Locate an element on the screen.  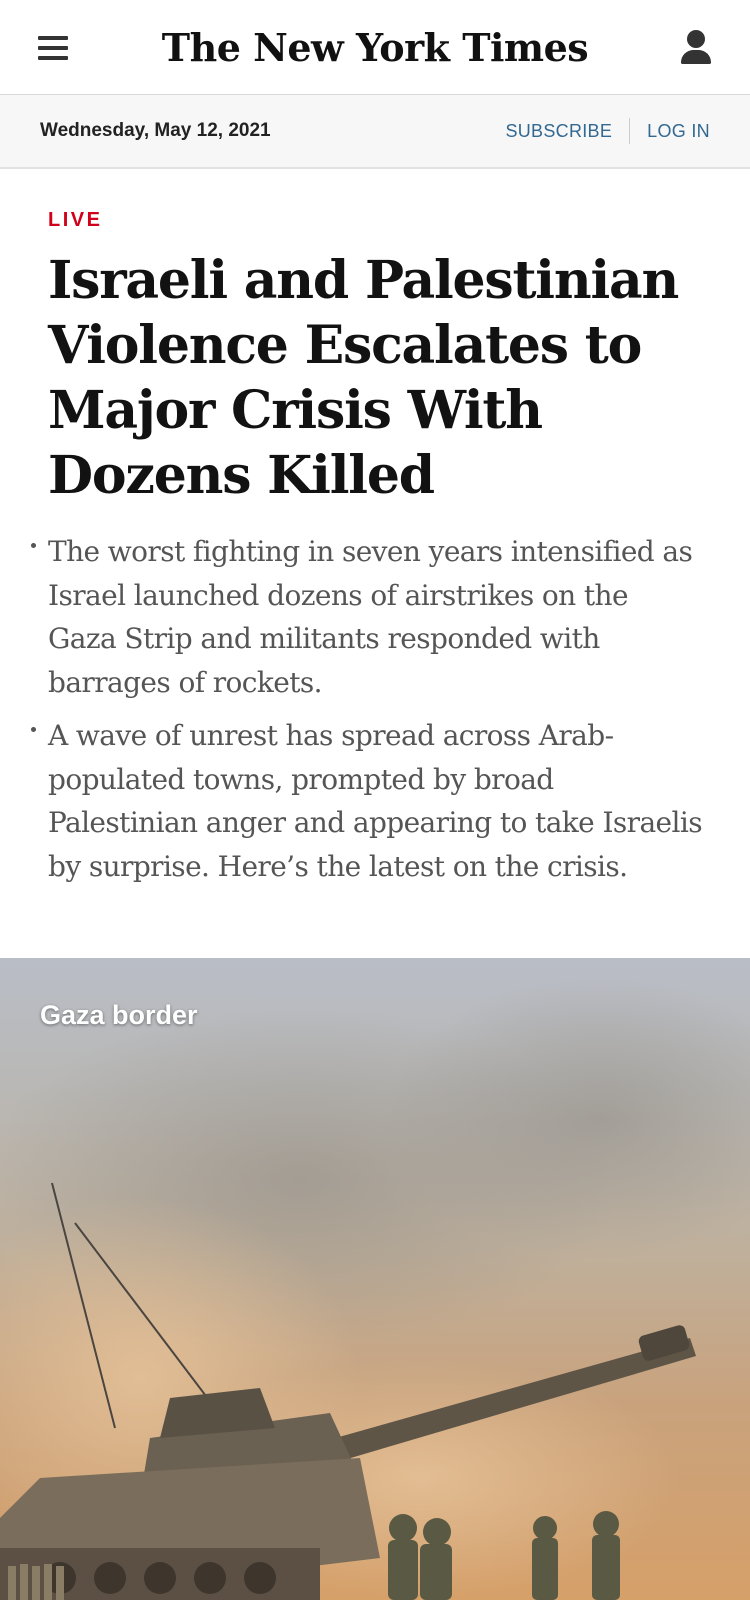
nyt-logo: The New York Times is located at coordinates (375, 48).